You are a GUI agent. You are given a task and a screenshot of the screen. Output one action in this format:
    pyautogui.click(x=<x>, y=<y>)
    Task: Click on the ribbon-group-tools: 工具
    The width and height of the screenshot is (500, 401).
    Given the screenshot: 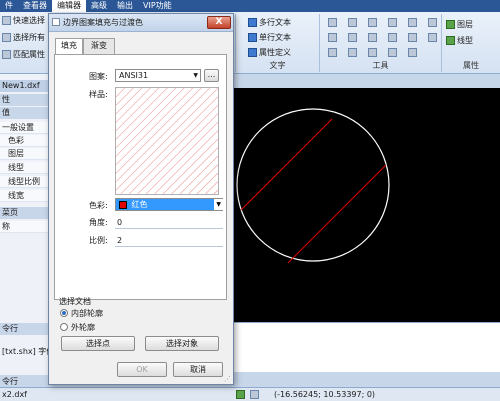 What is the action you would take?
    pyautogui.click(x=381, y=43)
    